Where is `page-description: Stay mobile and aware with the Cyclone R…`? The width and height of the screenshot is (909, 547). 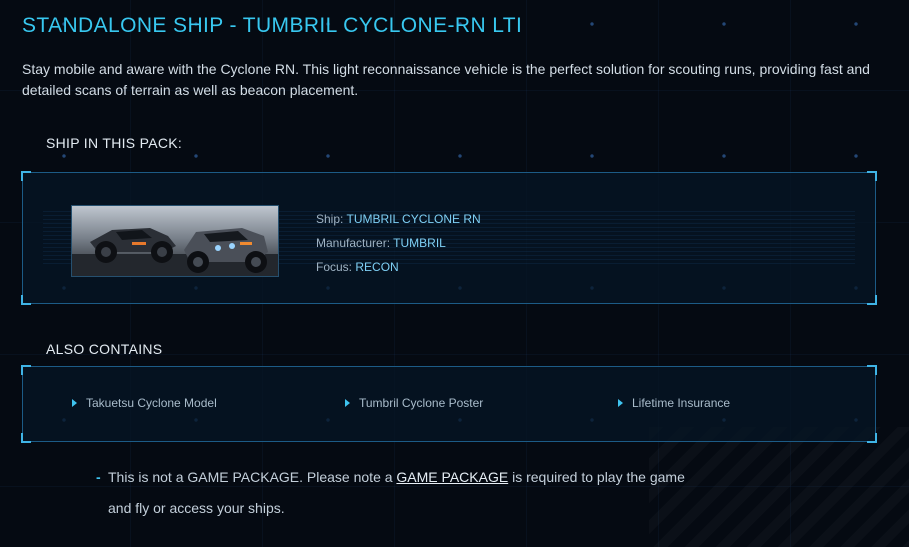 page-description: Stay mobile and aware with the Cyclone R… is located at coordinates (446, 79).